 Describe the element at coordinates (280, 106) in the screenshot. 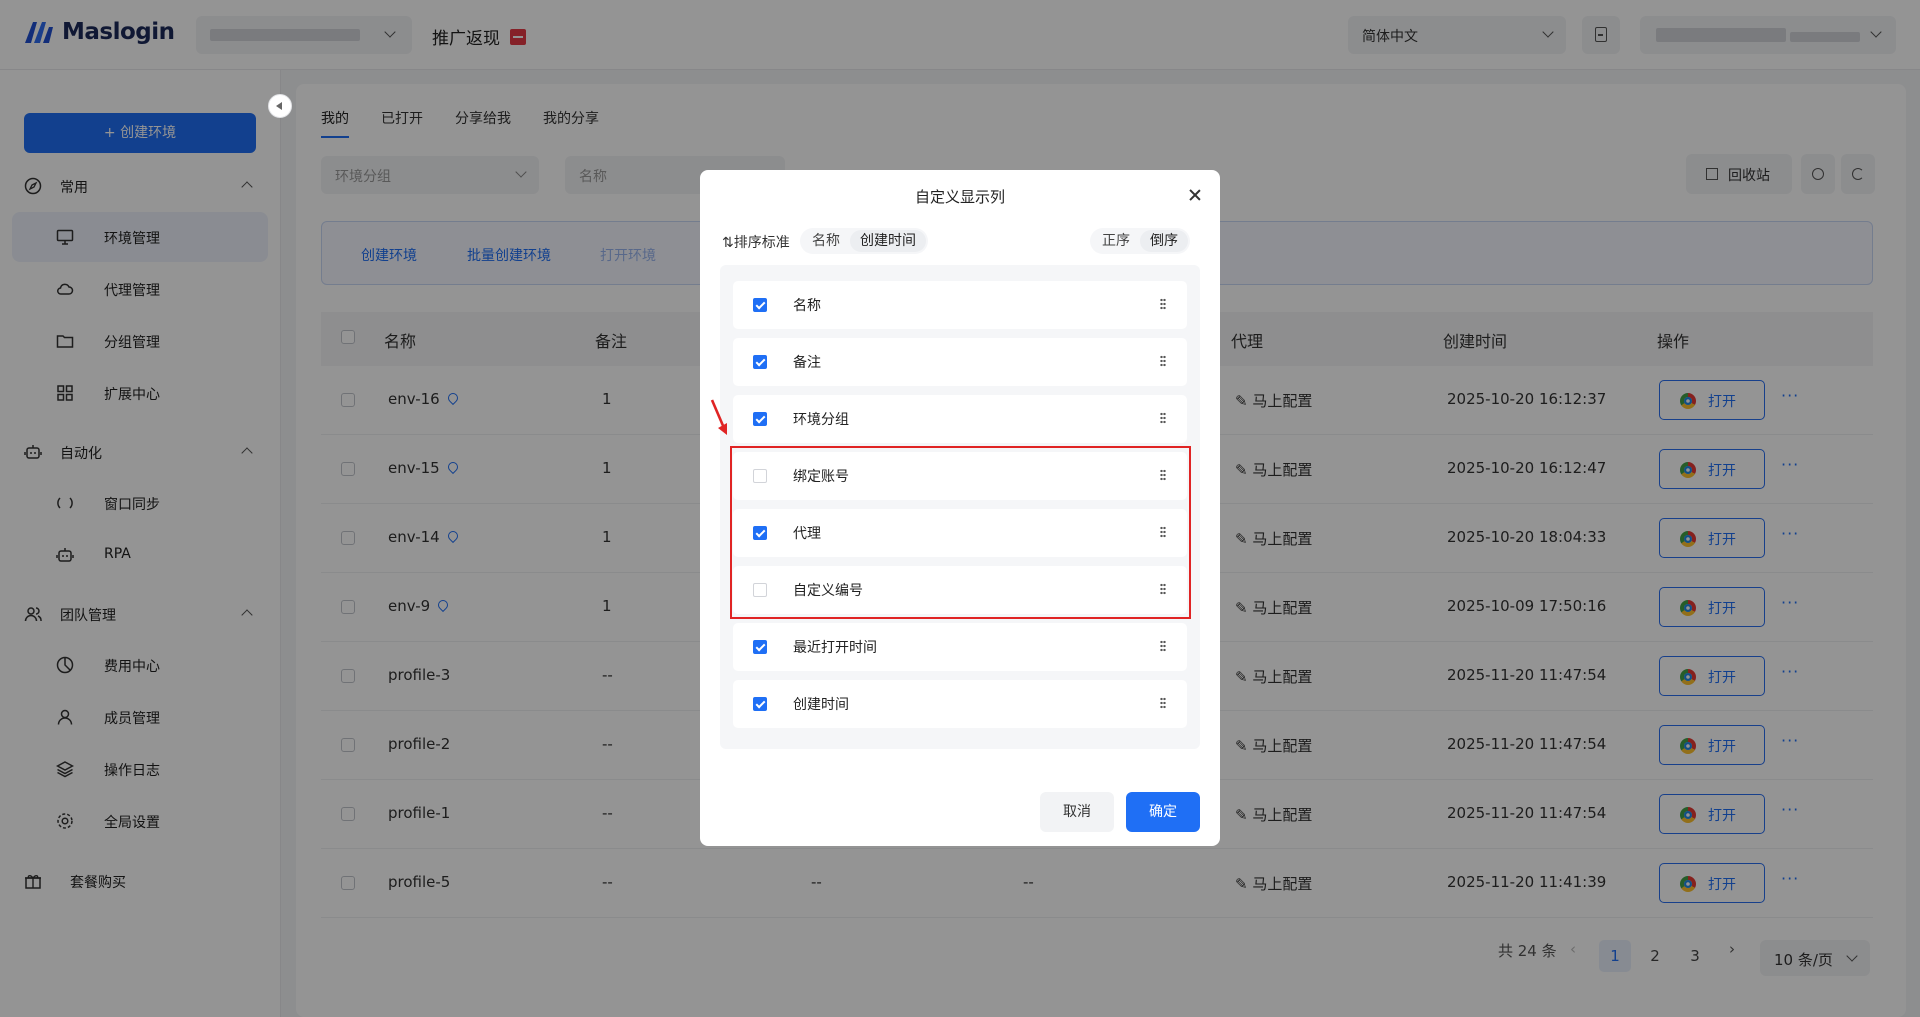

I see `collapse-sidebar-button` at that location.